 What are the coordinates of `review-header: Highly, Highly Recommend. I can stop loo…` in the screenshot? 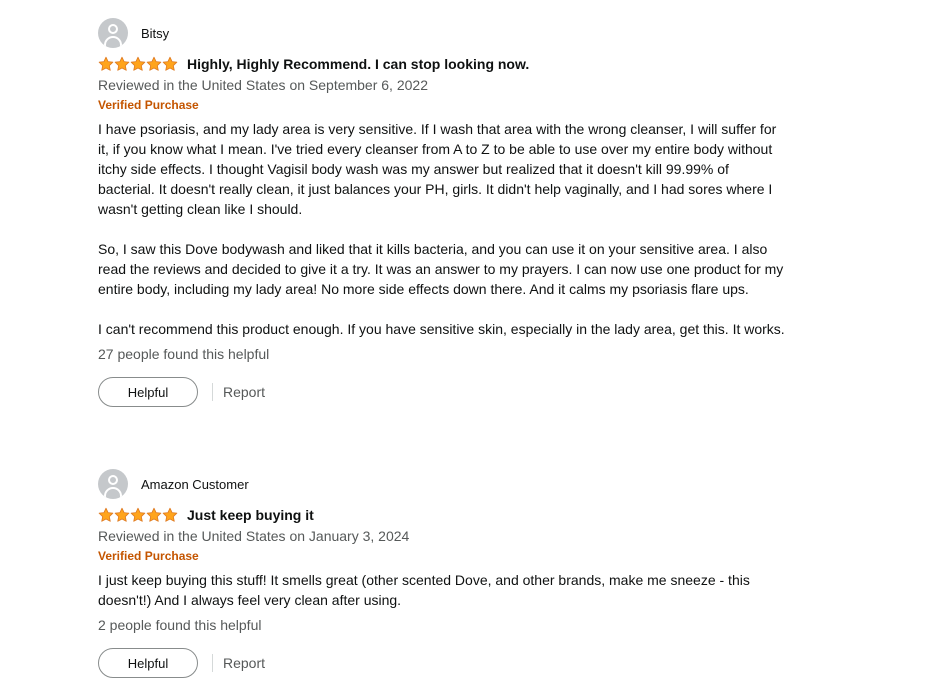 It's located at (443, 64).